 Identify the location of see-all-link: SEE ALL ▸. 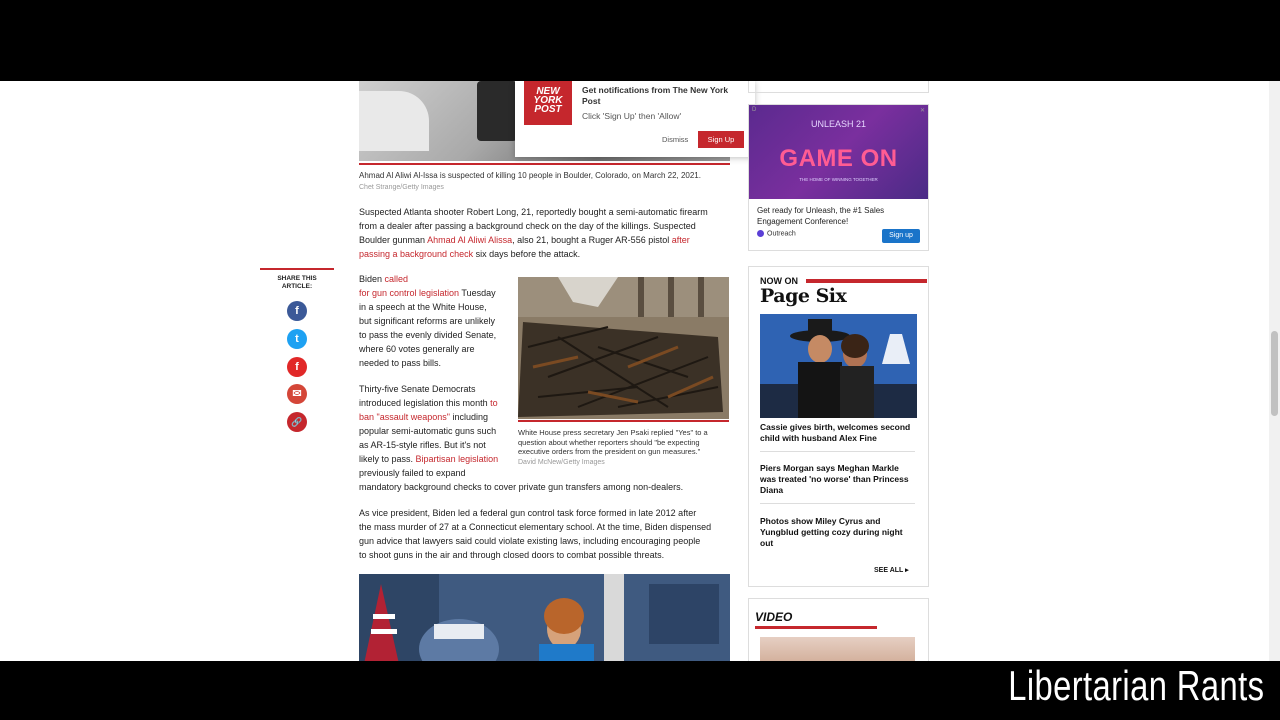
(891, 570).